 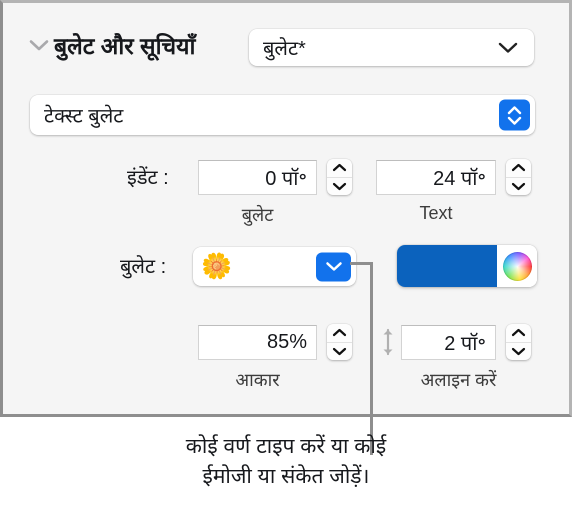 I want to click on list-style-popup-value: बुलेट*, so click(x=284, y=49).